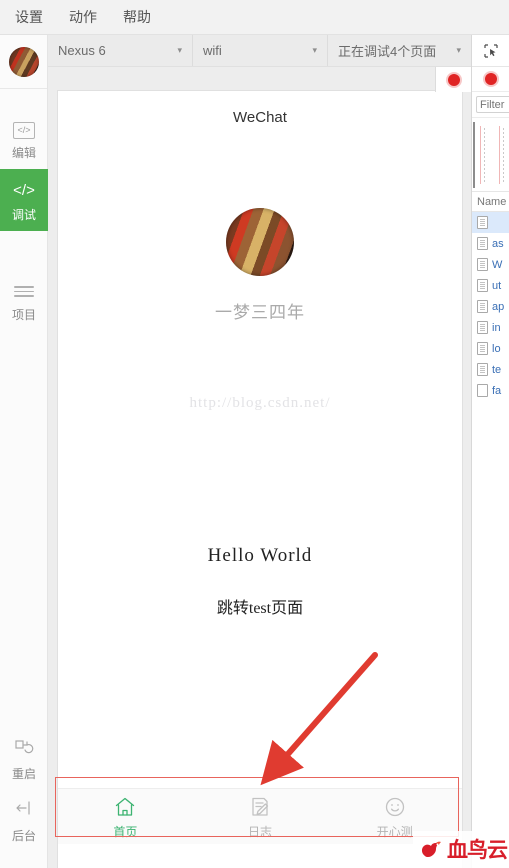  What do you see at coordinates (431, 849) in the screenshot?
I see `red-bird-logo` at bounding box center [431, 849].